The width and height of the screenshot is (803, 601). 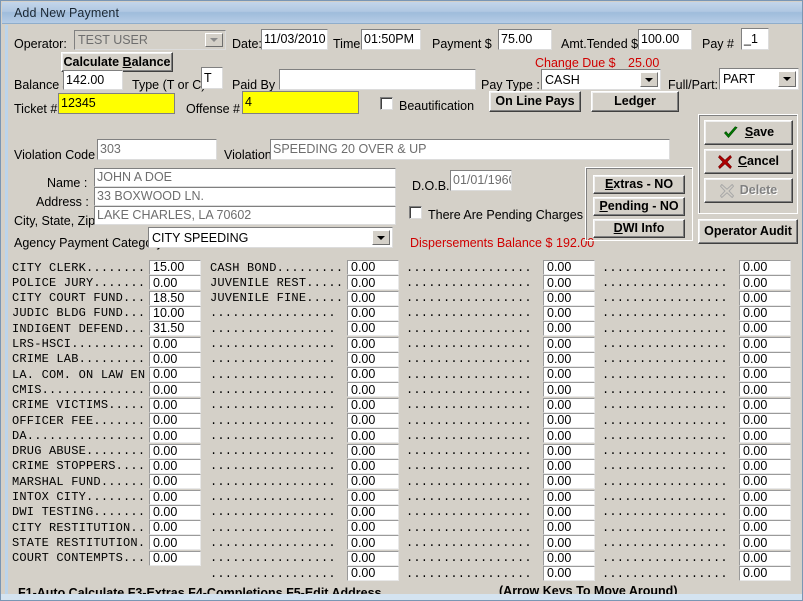 What do you see at coordinates (748, 161) in the screenshot?
I see `cancel-button: Cancel` at bounding box center [748, 161].